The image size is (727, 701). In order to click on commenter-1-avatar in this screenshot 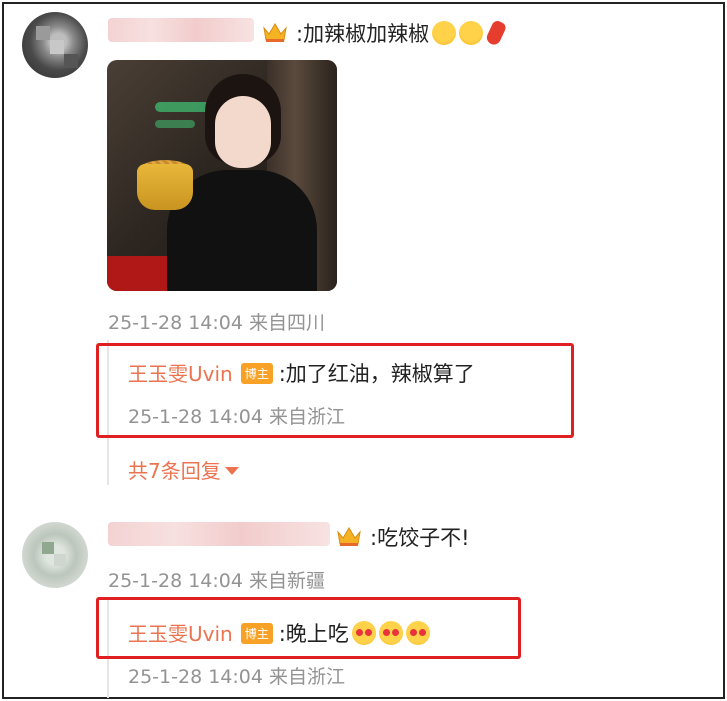, I will do `click(55, 45)`.